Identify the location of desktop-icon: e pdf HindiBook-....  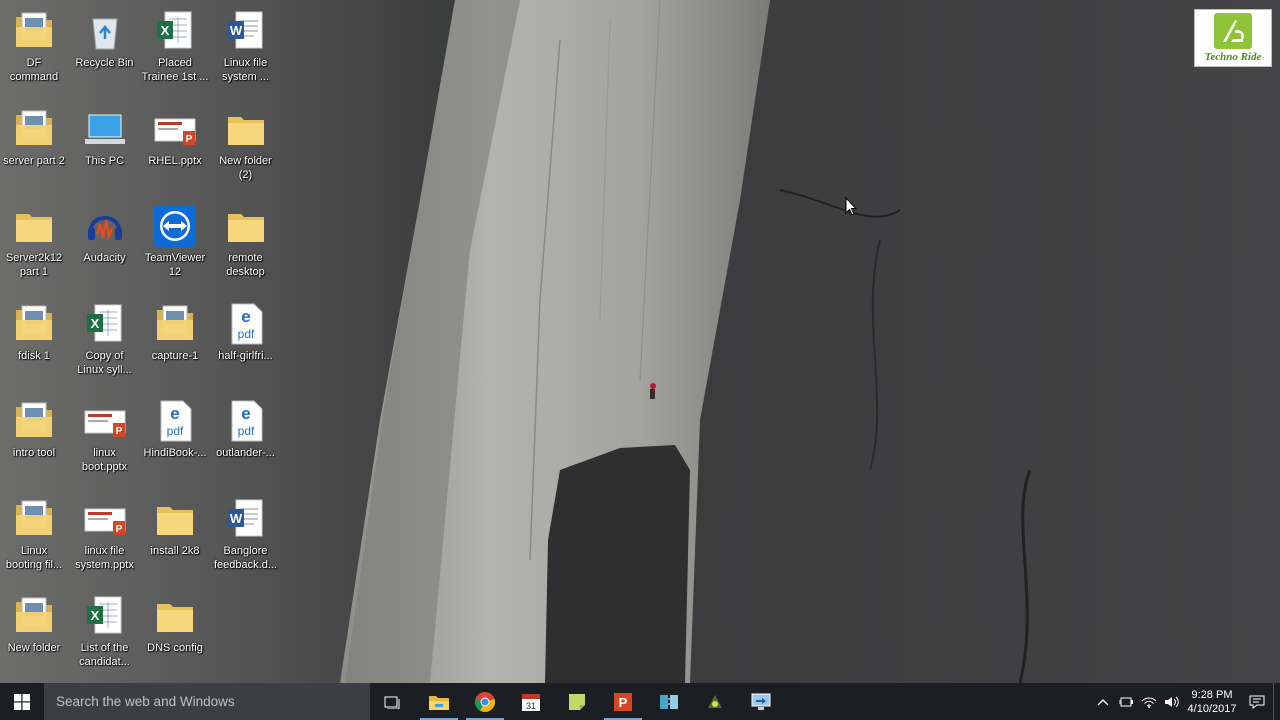
(175, 441).